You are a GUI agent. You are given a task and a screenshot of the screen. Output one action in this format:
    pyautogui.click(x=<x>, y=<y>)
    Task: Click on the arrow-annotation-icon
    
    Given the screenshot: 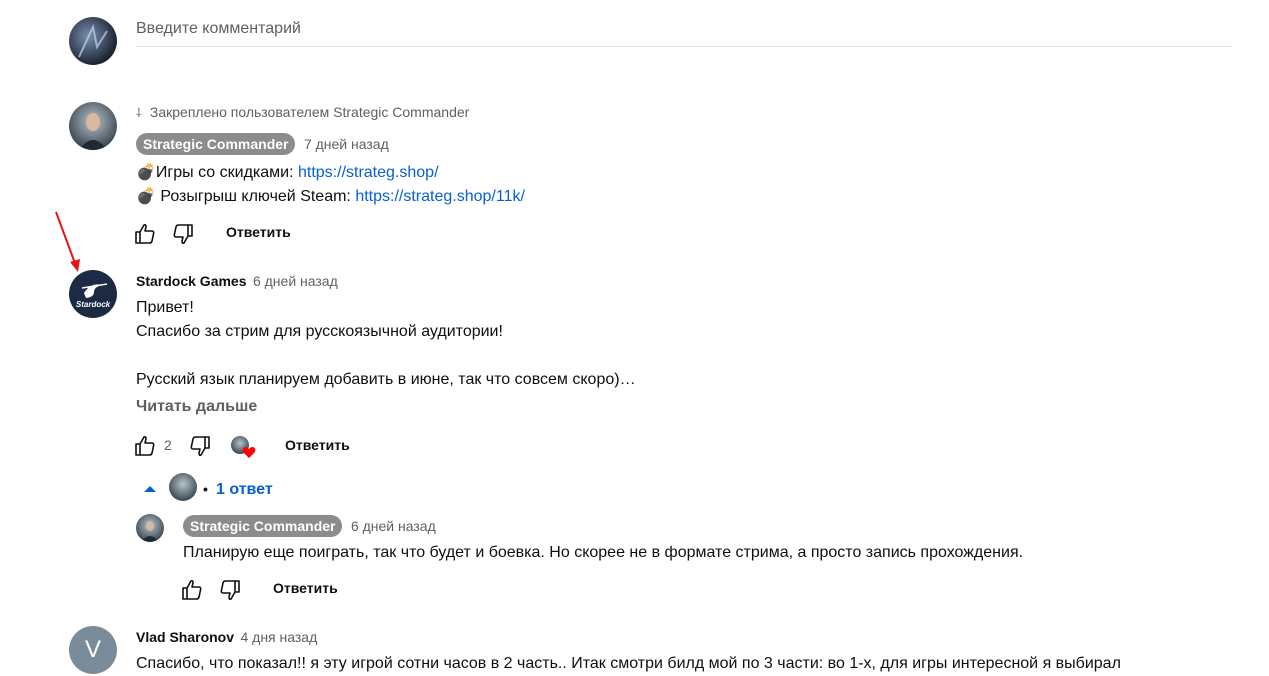 What is the action you would take?
    pyautogui.click(x=67, y=241)
    